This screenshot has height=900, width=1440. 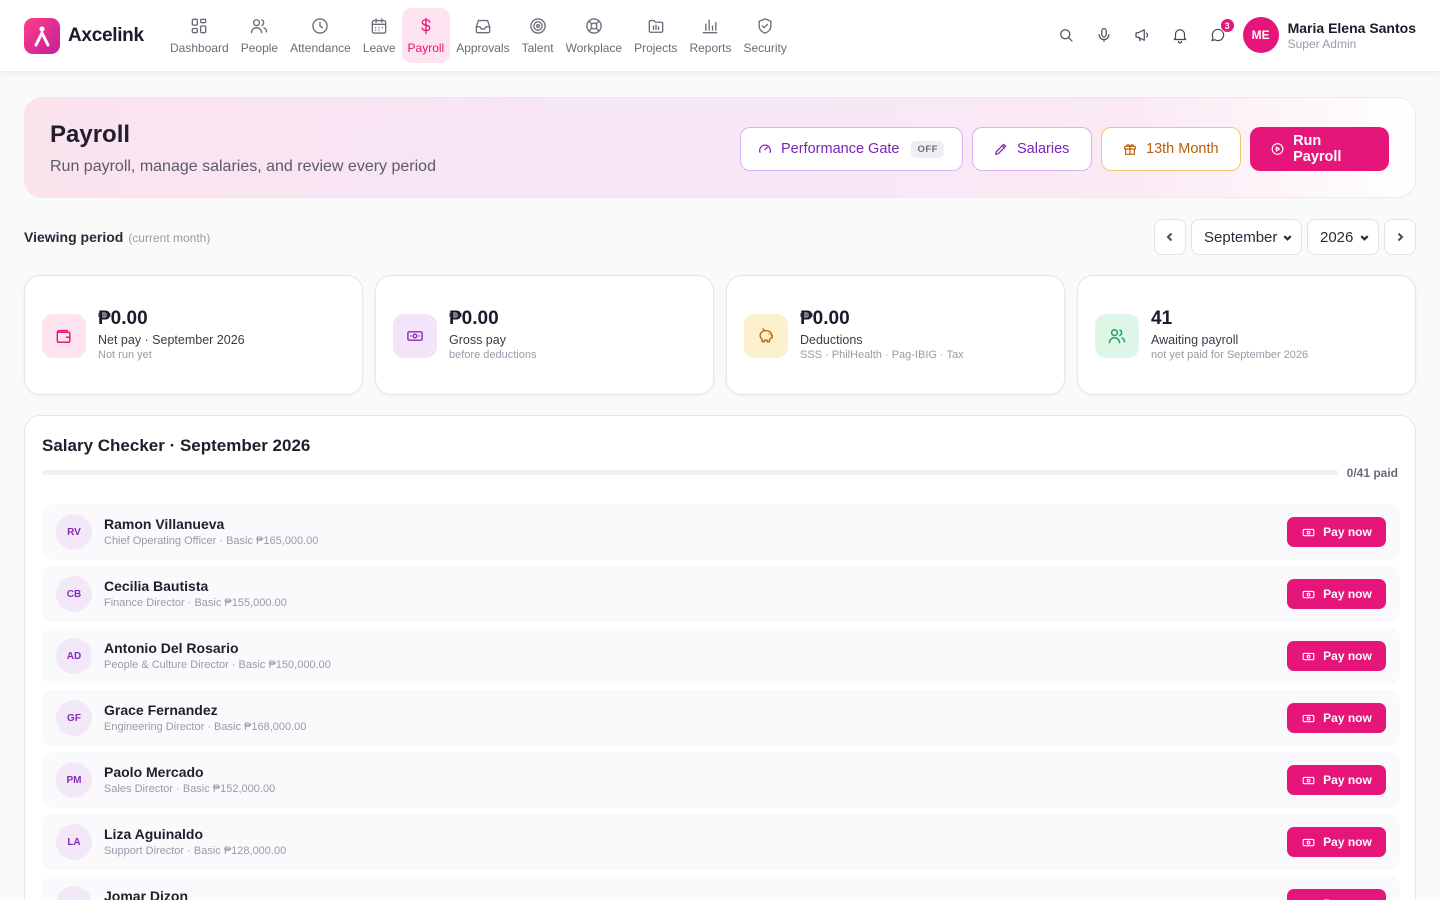 I want to click on nav-item-approvals: Approvals, so click(x=482, y=35).